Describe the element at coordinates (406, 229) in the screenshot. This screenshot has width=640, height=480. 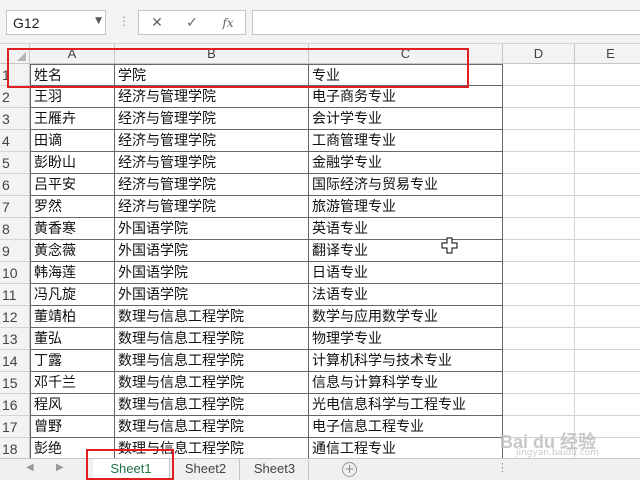
I see `cell: 英语专业` at that location.